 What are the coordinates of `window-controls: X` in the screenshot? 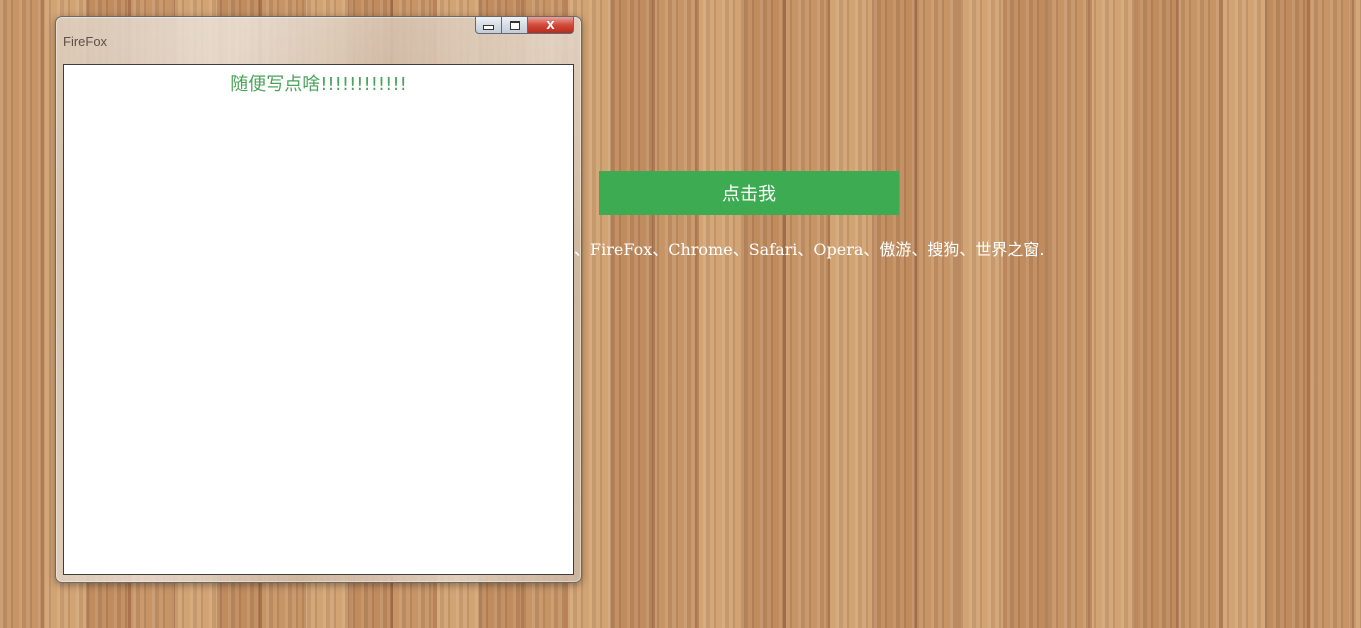 It's located at (524, 26).